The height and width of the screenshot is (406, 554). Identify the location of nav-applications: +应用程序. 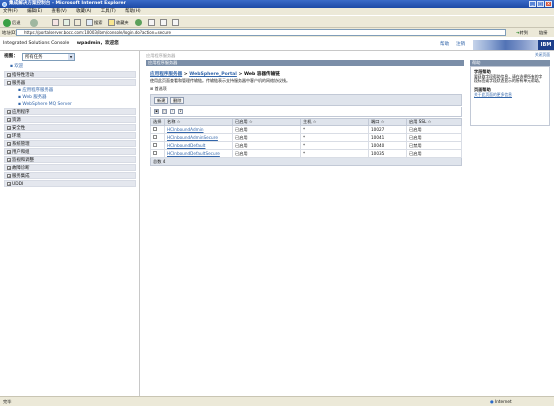
(70, 111).